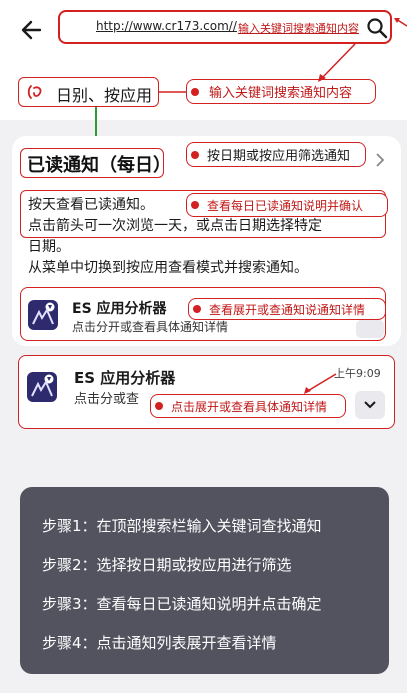  Describe the element at coordinates (150, 327) in the screenshot. I see `notification-detail: 点击分开或查看具体通知详情` at that location.